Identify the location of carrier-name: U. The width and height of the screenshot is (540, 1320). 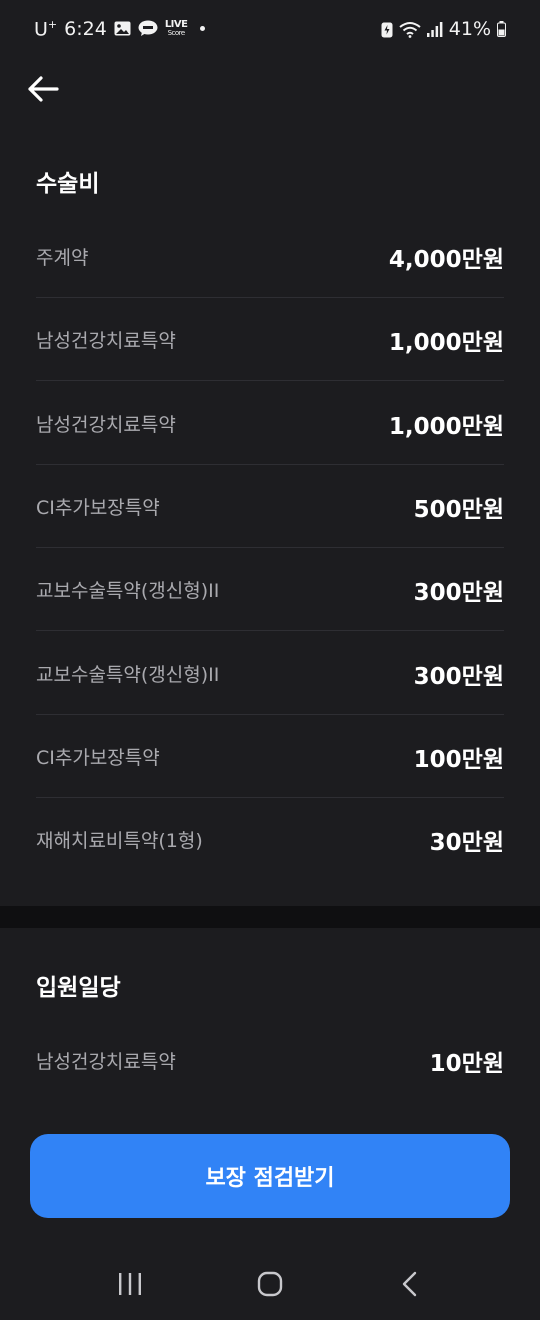
(41, 29).